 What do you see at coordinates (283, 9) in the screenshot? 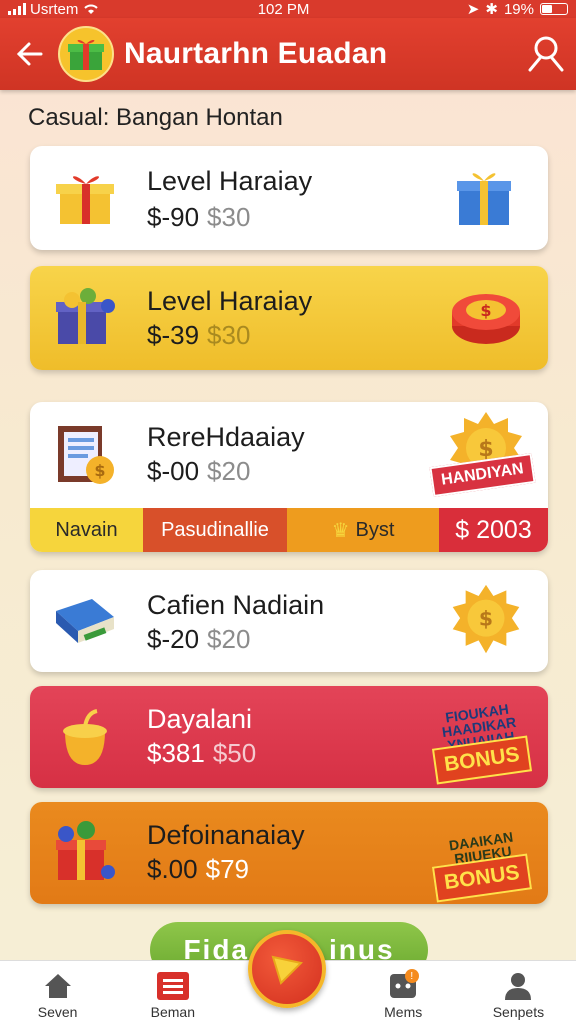
I see `clock: 102 PM` at bounding box center [283, 9].